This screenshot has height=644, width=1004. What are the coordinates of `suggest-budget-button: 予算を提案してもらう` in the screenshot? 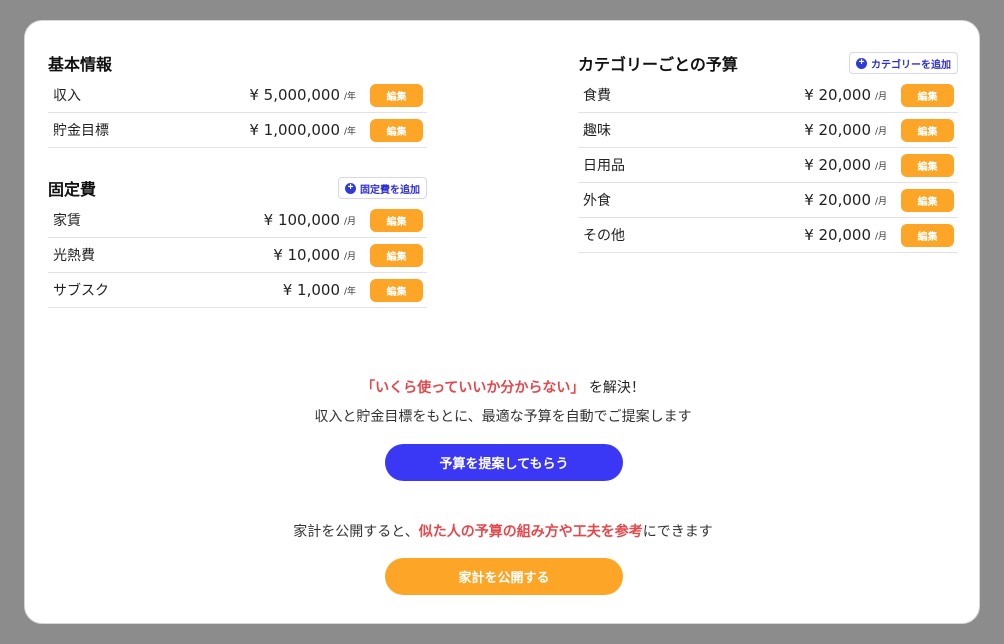 It's located at (504, 462).